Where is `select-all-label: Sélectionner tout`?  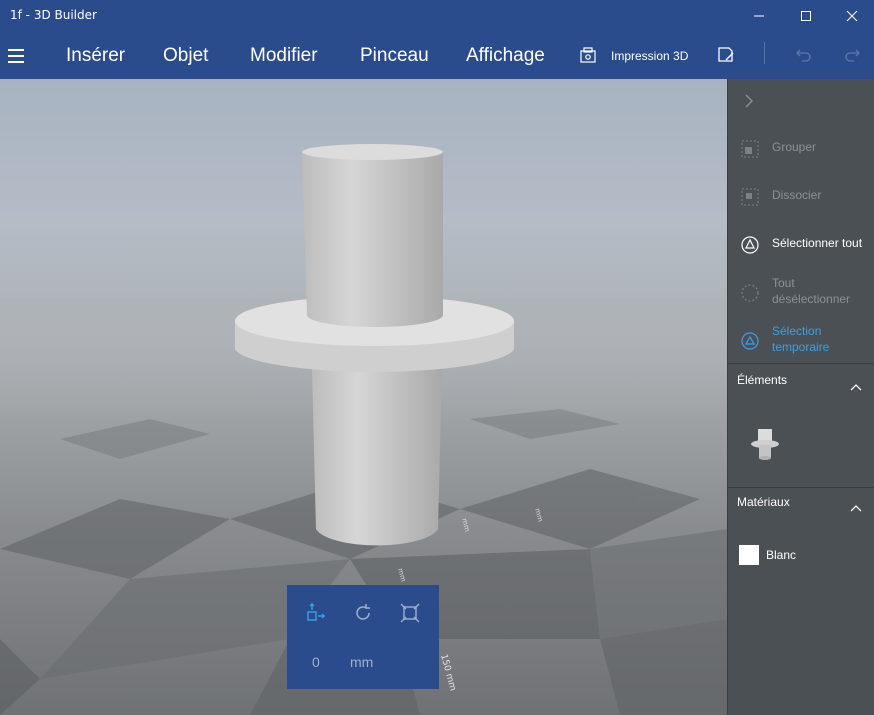
select-all-label: Sélectionner tout is located at coordinates (817, 243).